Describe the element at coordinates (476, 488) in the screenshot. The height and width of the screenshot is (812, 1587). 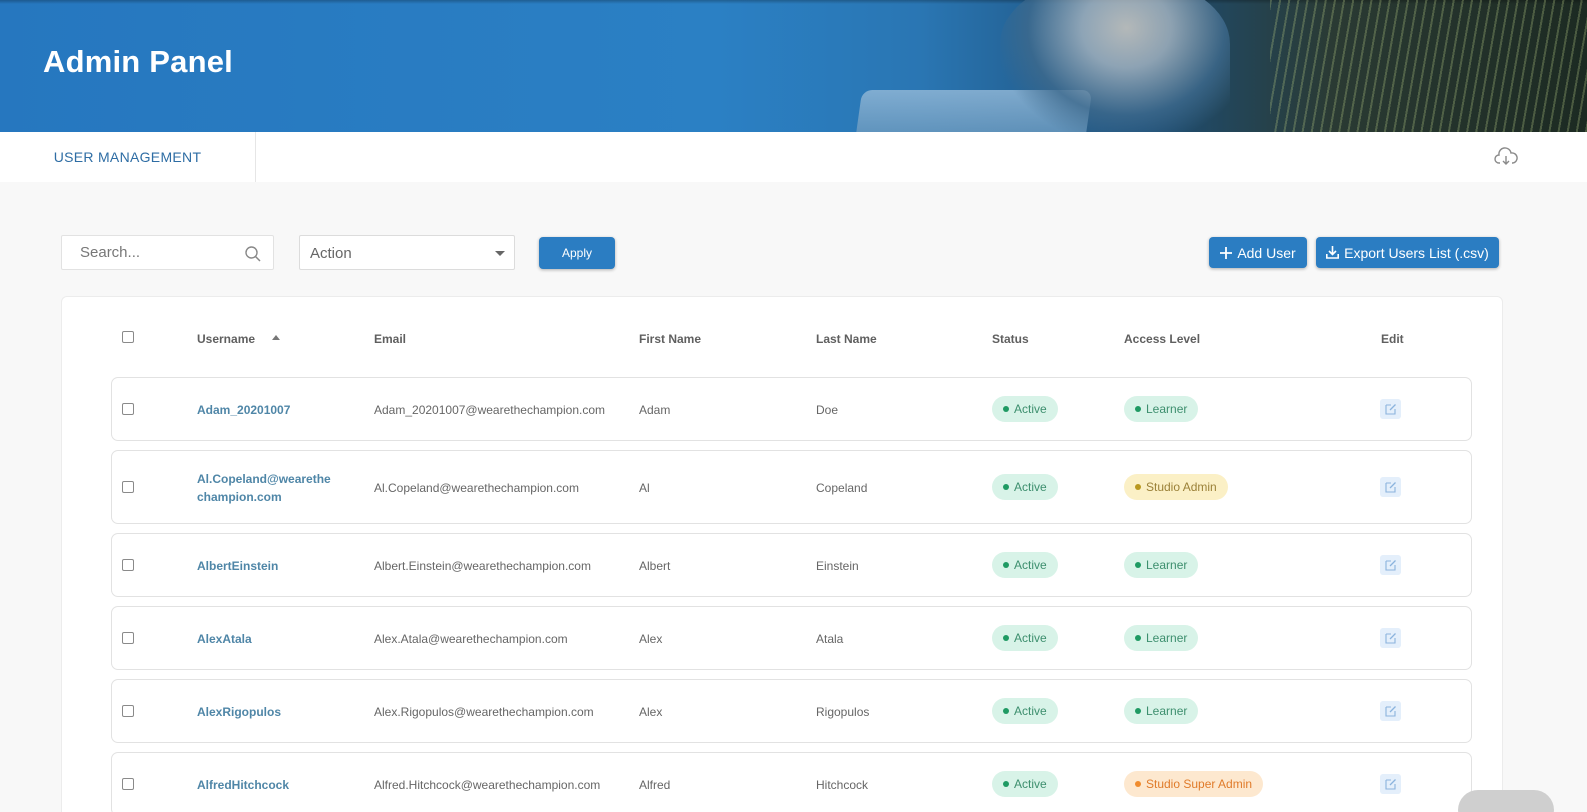
I see `email-cell: Al.Copeland@wearethechampion.com` at that location.